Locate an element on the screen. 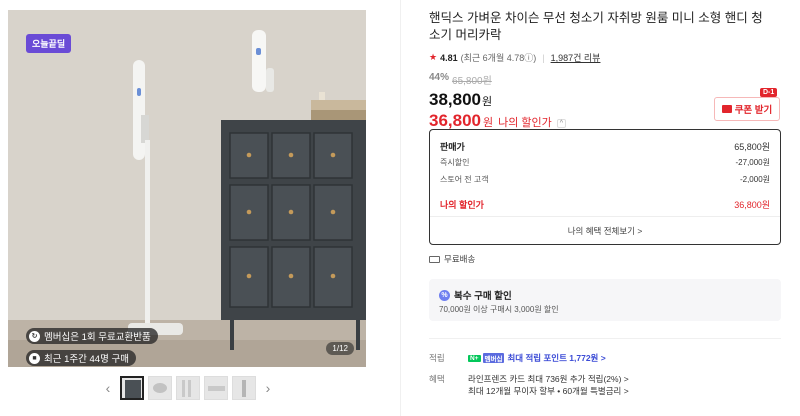 The width and height of the screenshot is (800, 416). column-divider is located at coordinates (400, 208).